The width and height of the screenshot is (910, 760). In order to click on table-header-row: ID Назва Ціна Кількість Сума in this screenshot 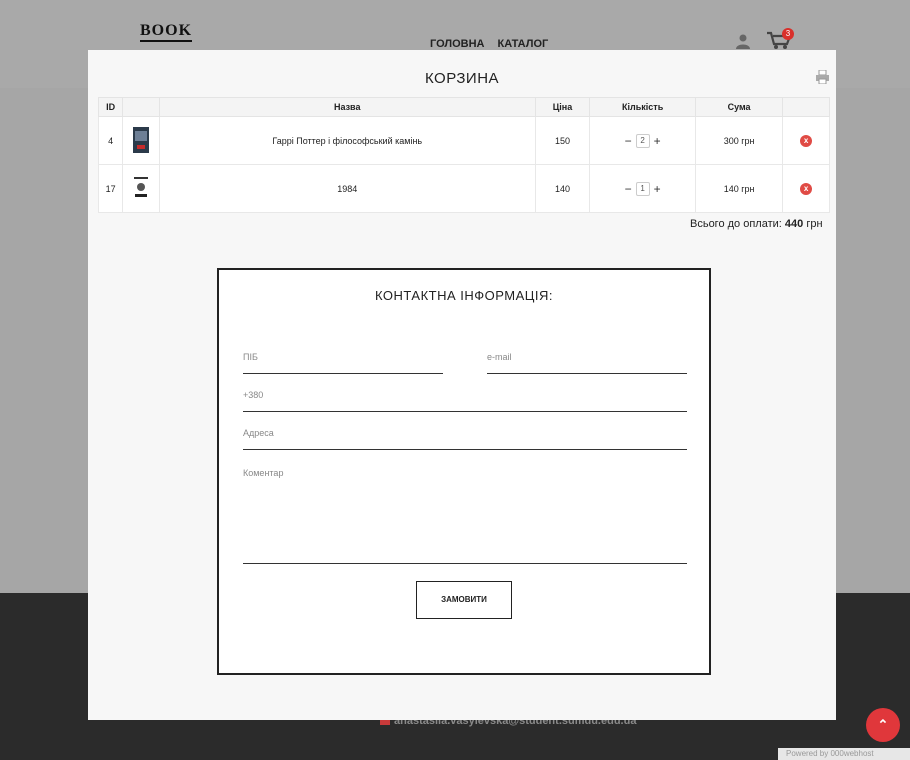, I will do `click(463, 107)`.